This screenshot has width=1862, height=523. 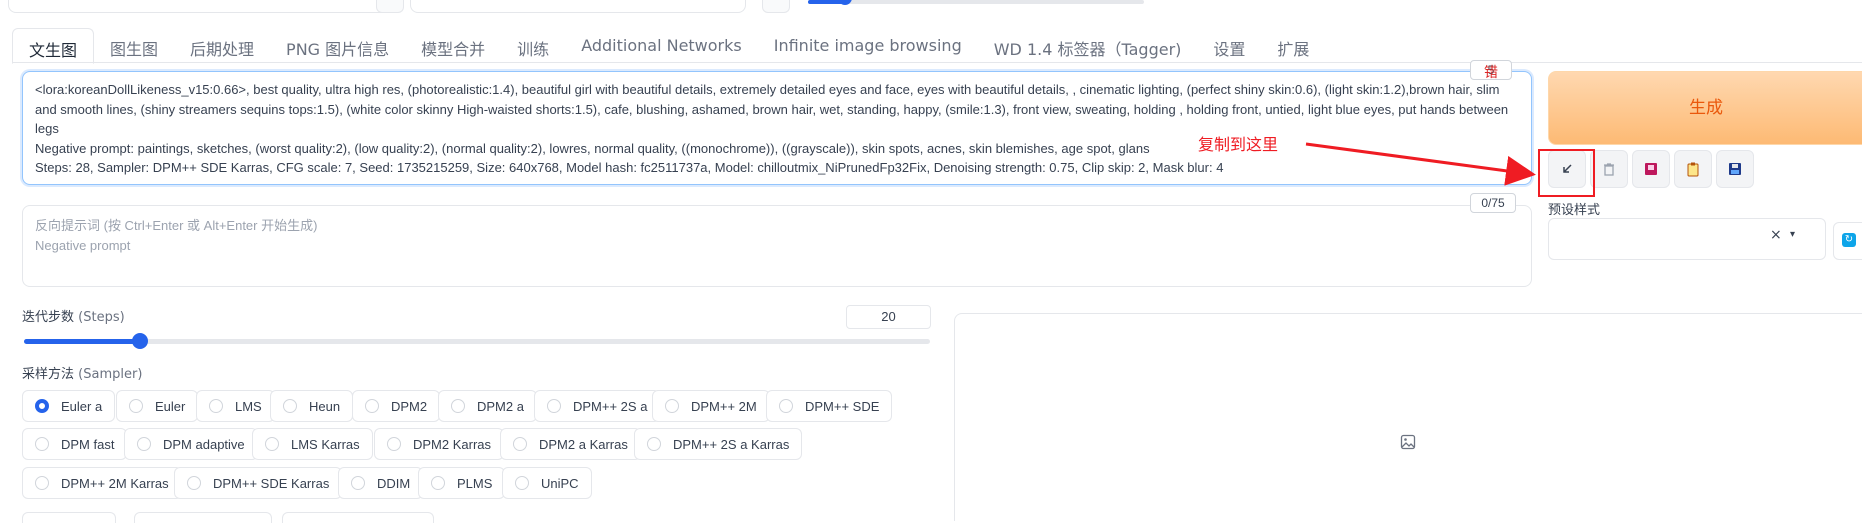 What do you see at coordinates (69, 406) in the screenshot?
I see `sampler-option: Euler a` at bounding box center [69, 406].